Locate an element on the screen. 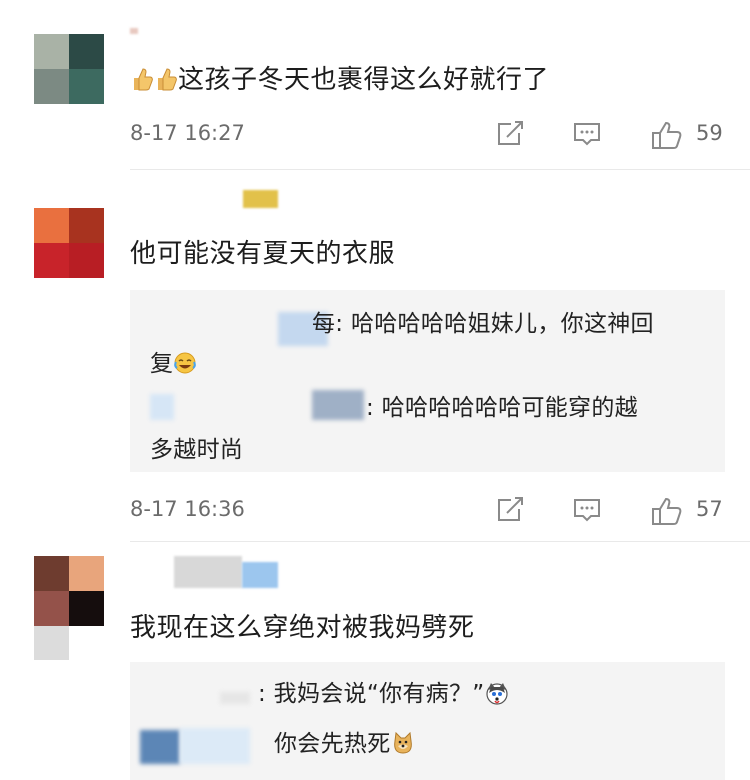  reply-line: 你会先热死 is located at coordinates (344, 746).